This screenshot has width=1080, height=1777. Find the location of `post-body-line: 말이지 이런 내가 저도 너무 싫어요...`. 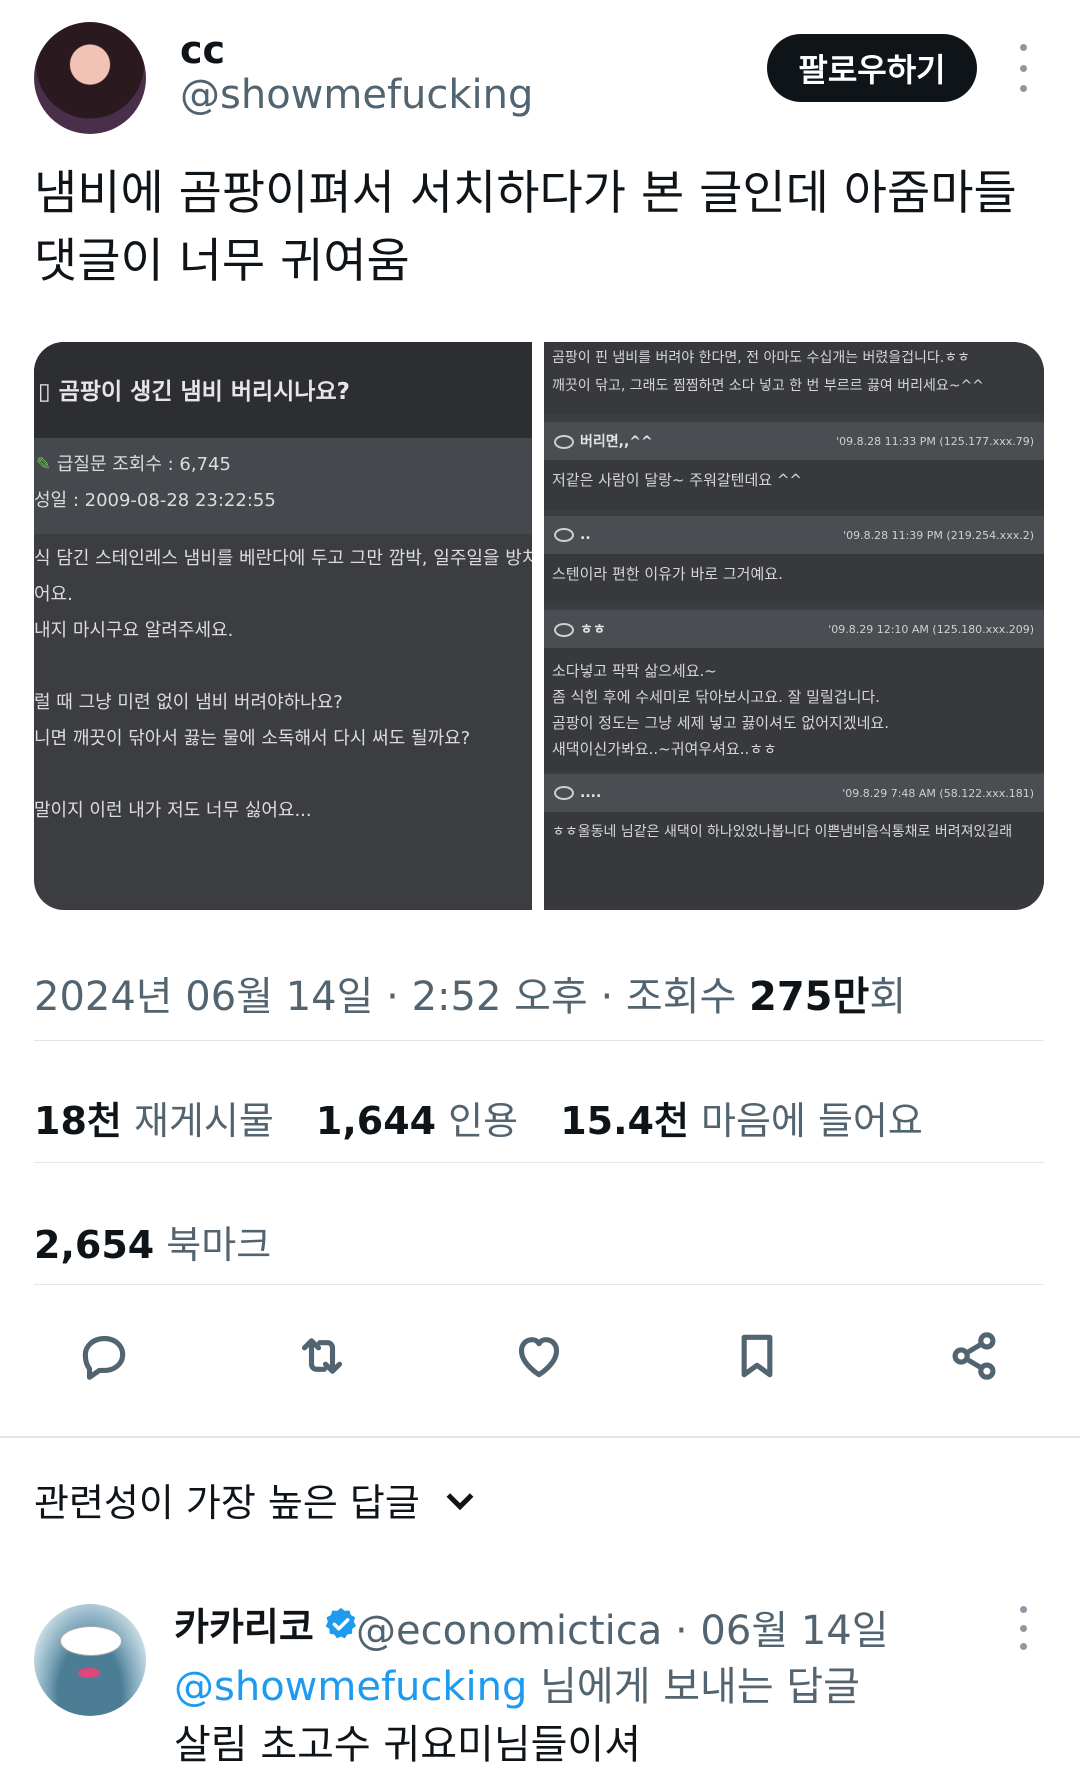

post-body-line: 말이지 이런 내가 저도 너무 싫어요... is located at coordinates (173, 810).